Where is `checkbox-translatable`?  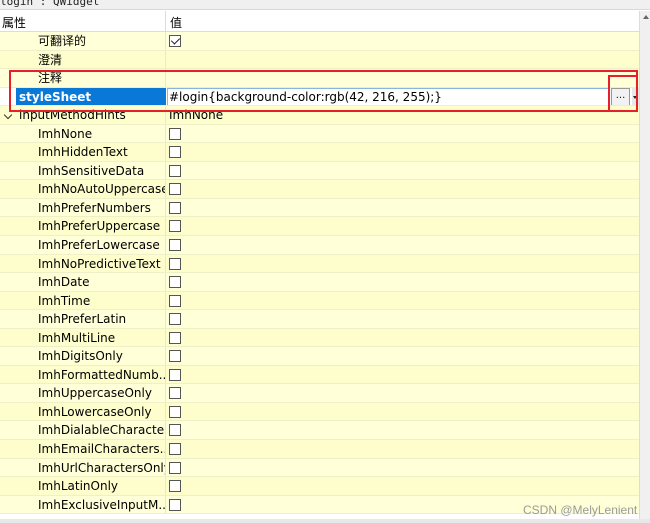 checkbox-translatable is located at coordinates (175, 41).